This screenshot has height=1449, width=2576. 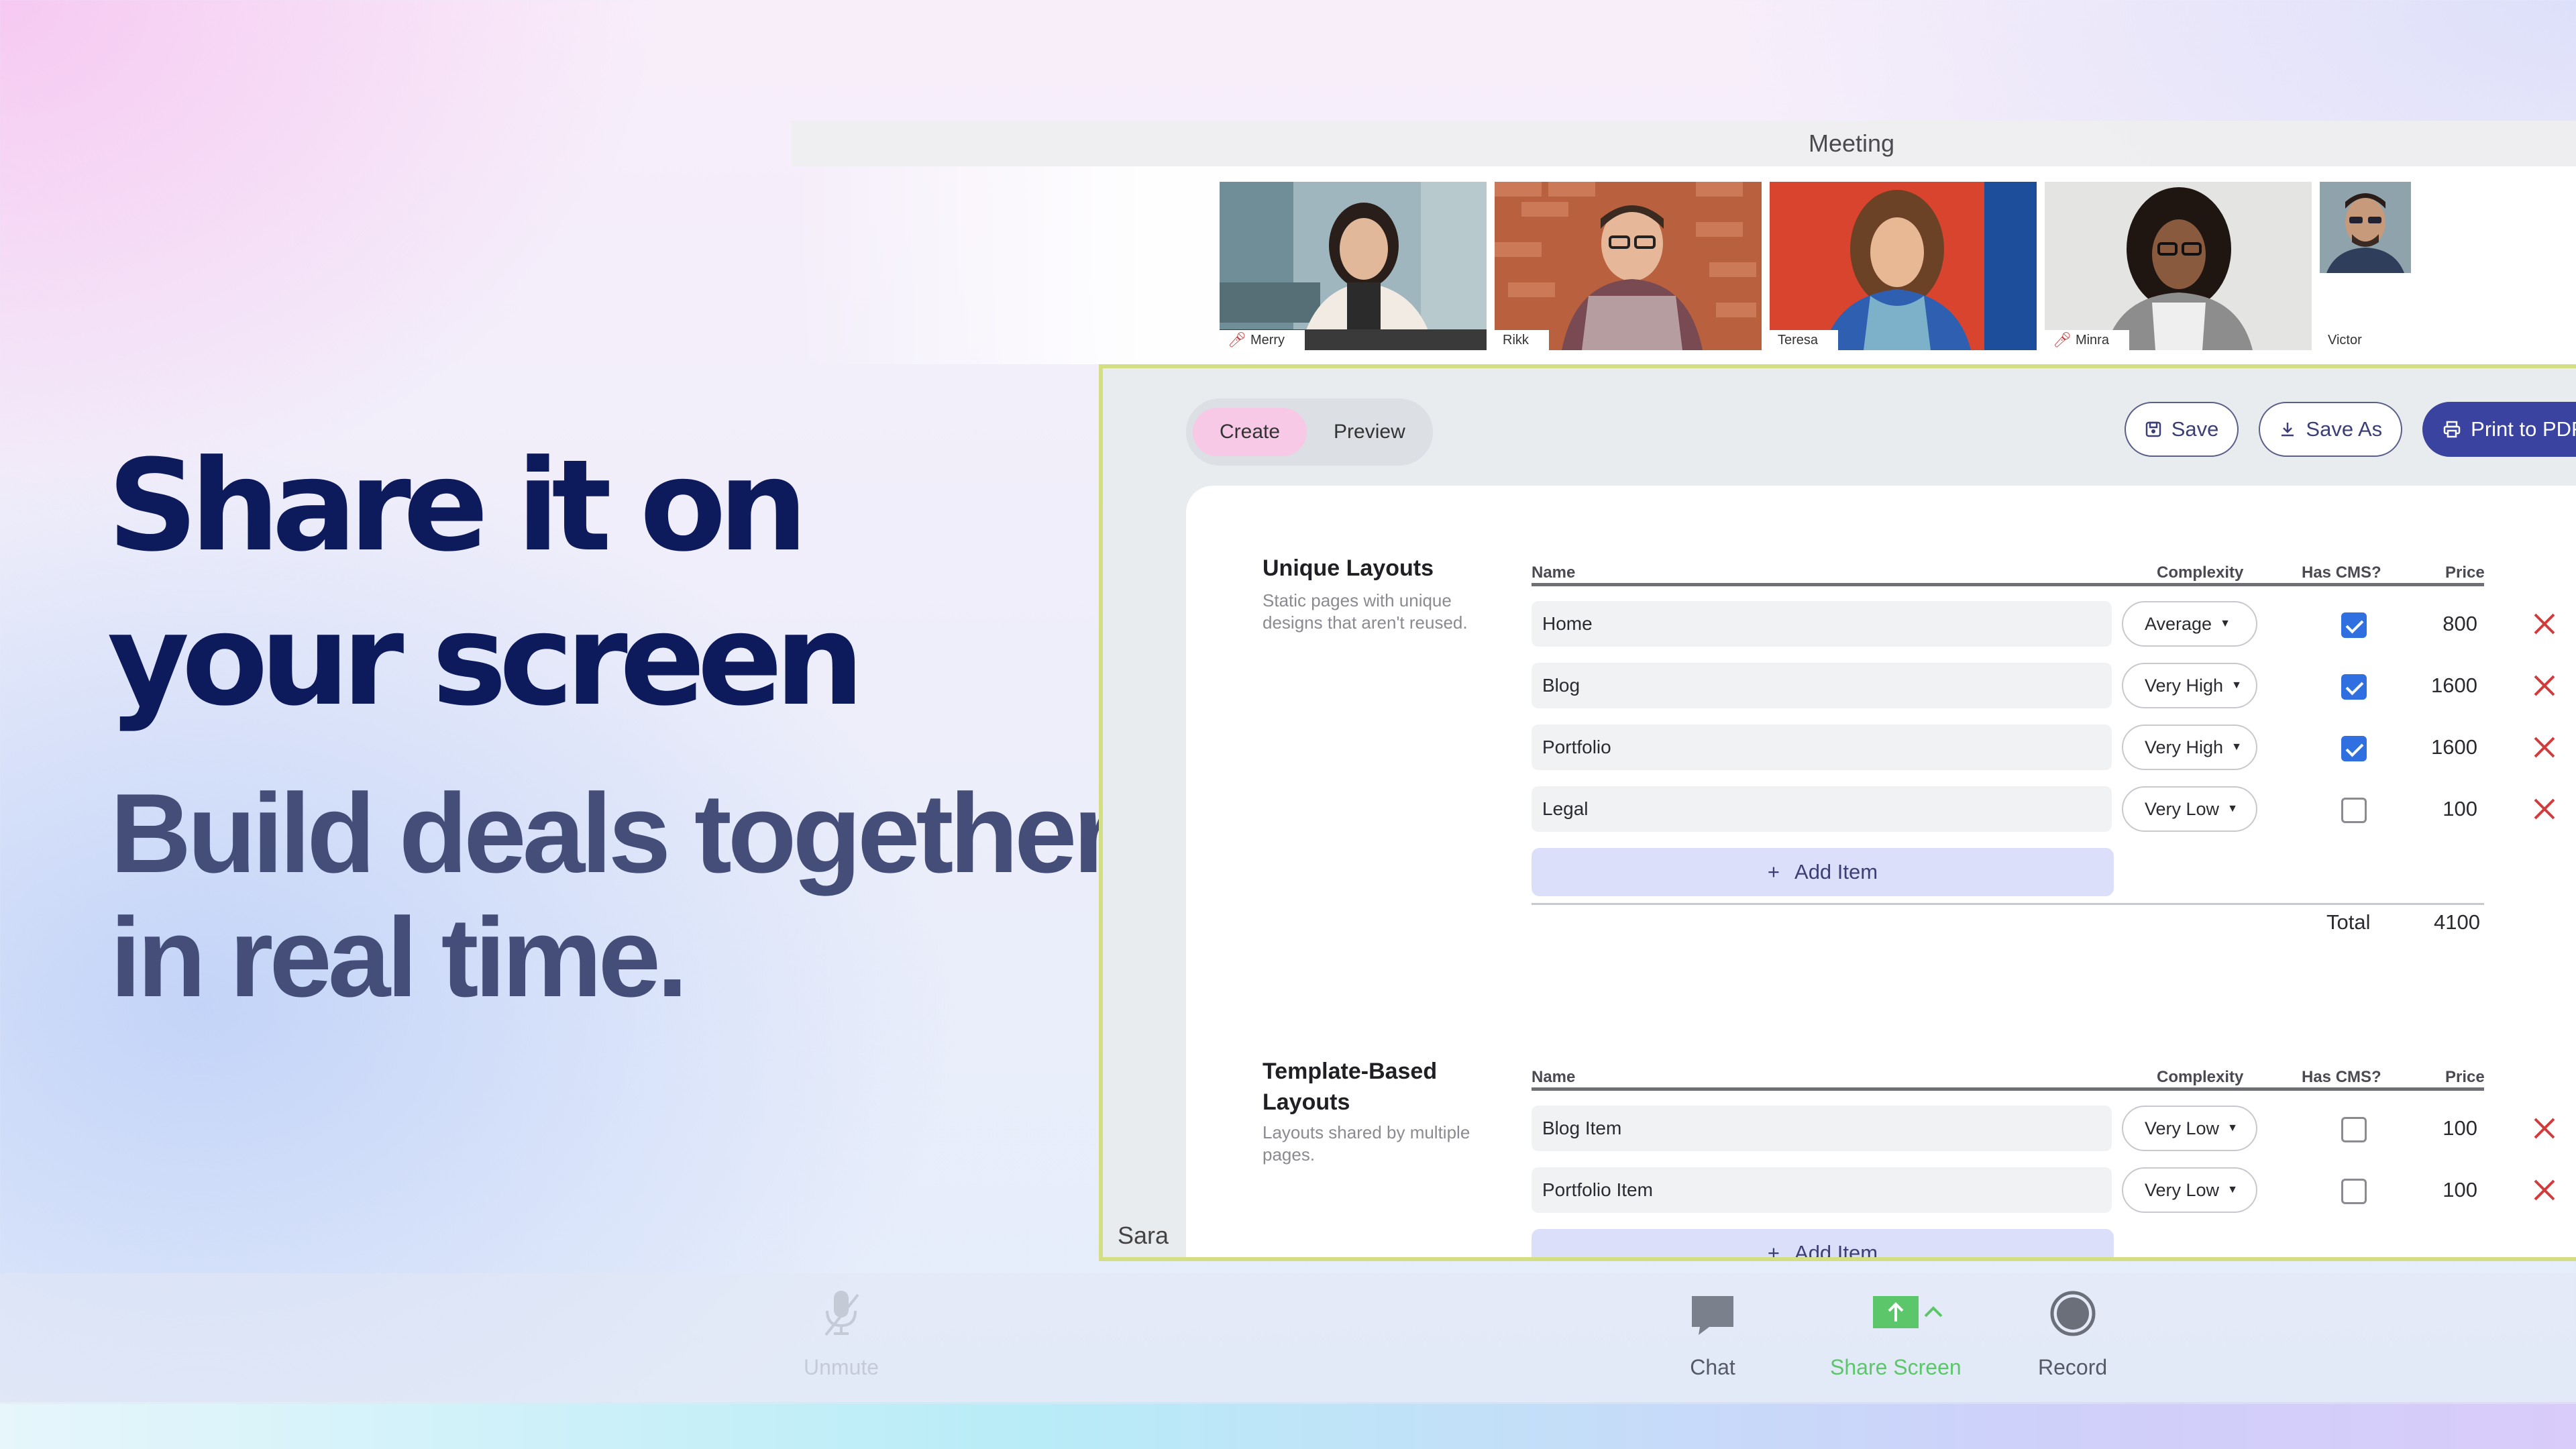 I want to click on bottom-glow, so click(x=1288, y=1425).